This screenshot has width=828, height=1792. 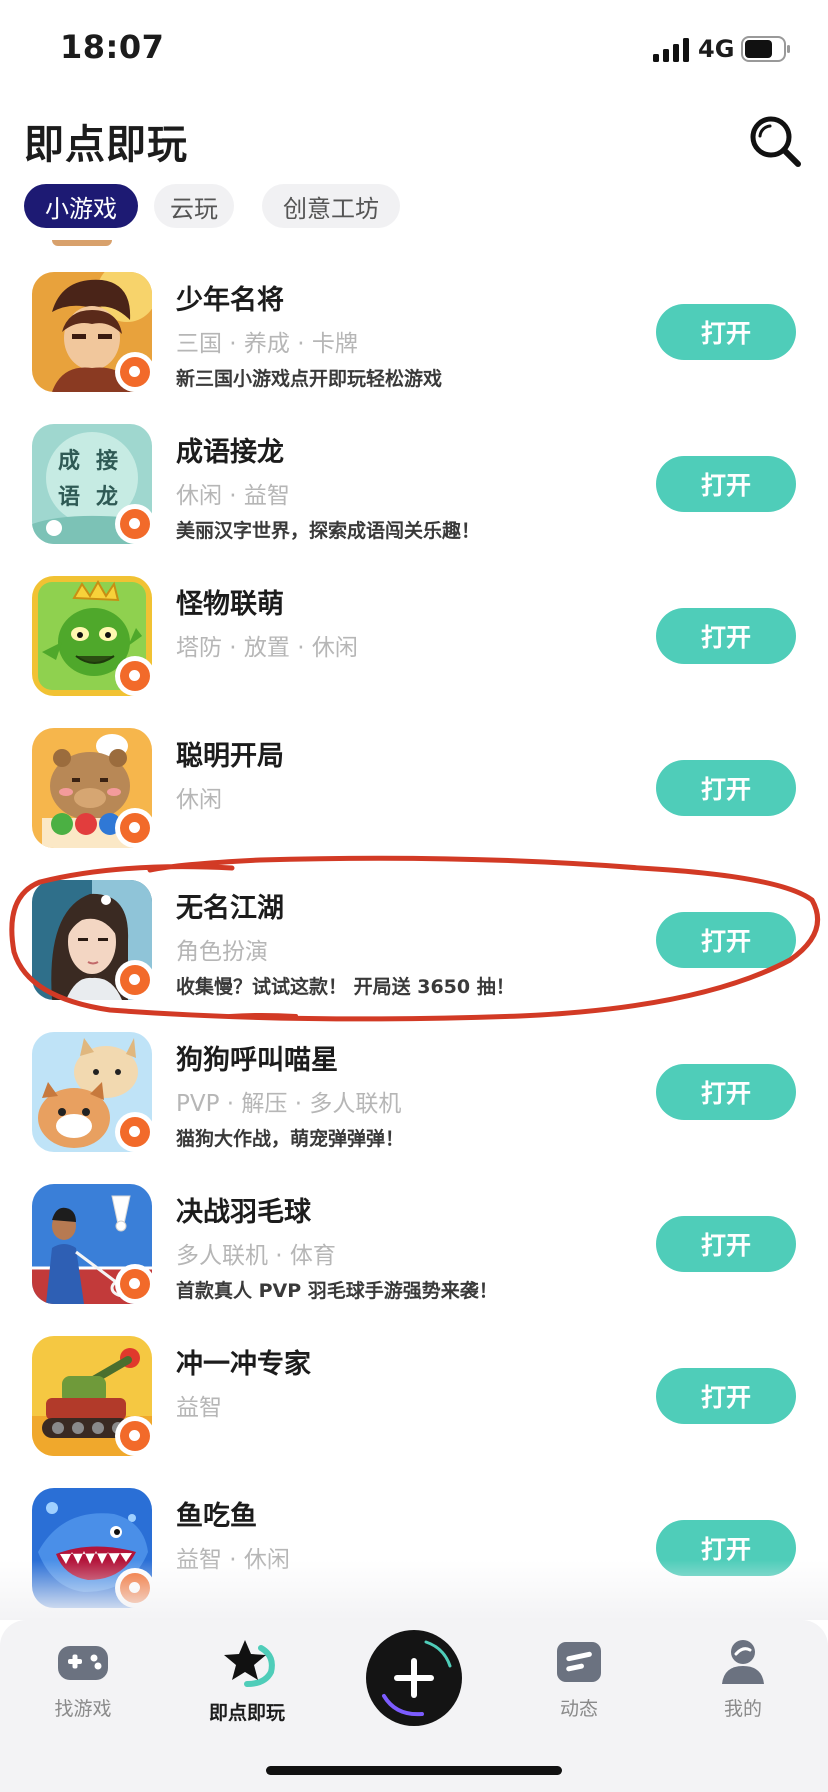 What do you see at coordinates (743, 1662) in the screenshot?
I see `profile-icon` at bounding box center [743, 1662].